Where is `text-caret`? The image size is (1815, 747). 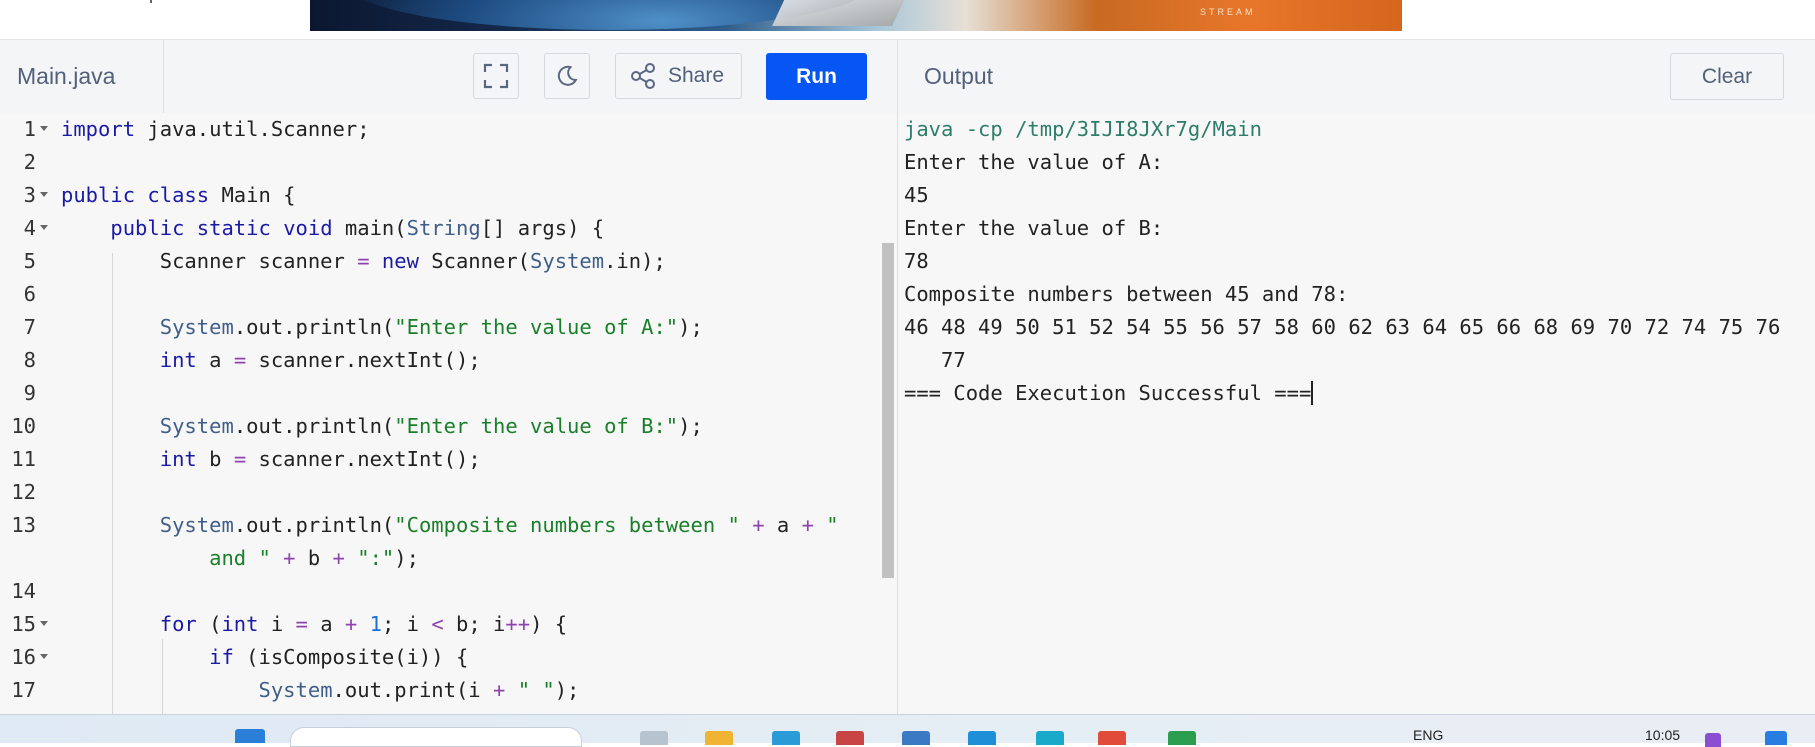 text-caret is located at coordinates (1312, 393).